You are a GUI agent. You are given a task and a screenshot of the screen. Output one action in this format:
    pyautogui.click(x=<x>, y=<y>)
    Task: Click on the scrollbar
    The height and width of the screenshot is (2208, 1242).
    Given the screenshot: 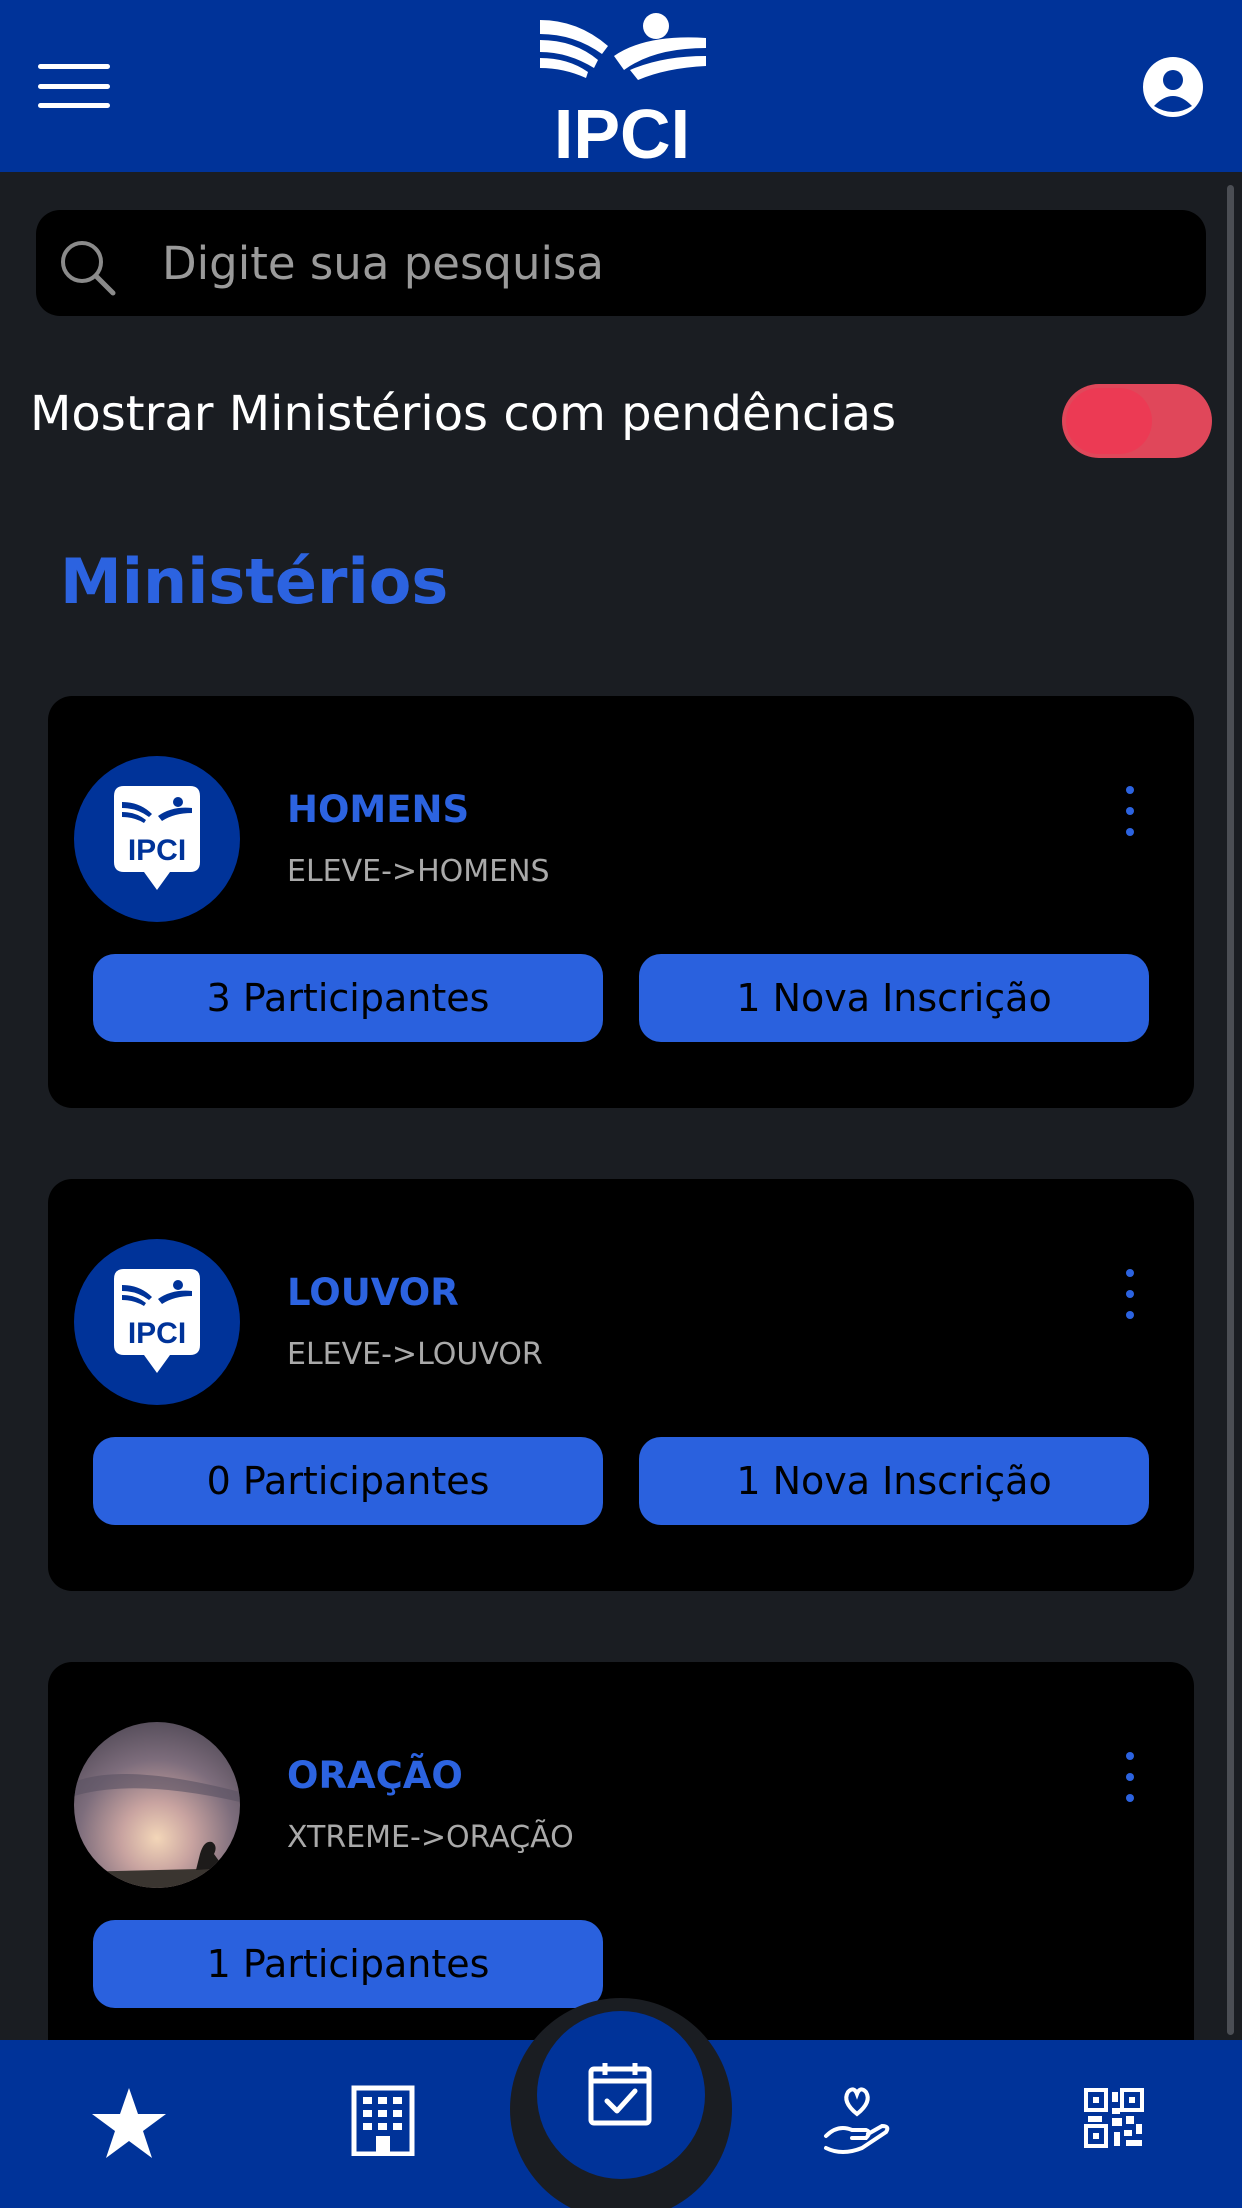 What is the action you would take?
    pyautogui.click(x=1230, y=1110)
    